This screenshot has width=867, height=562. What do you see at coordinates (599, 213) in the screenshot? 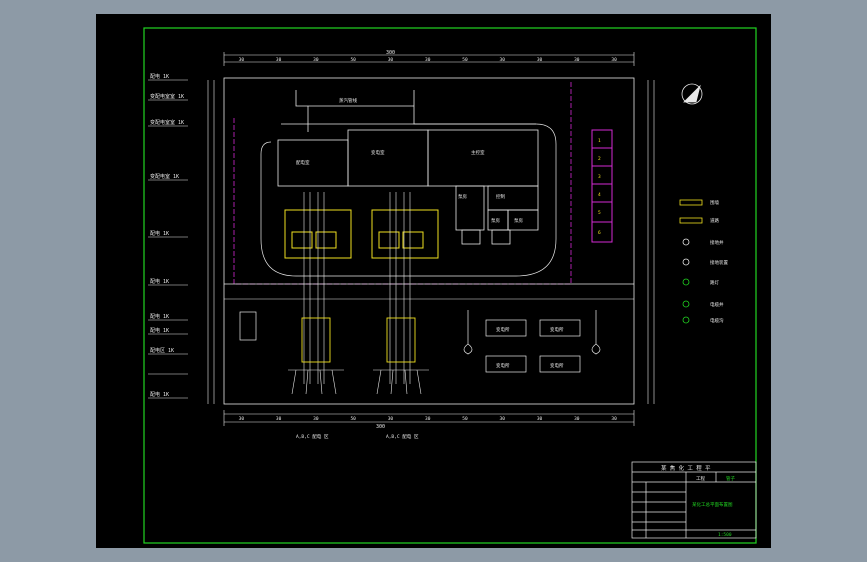
I see `magenta-label-5: 5` at bounding box center [599, 213].